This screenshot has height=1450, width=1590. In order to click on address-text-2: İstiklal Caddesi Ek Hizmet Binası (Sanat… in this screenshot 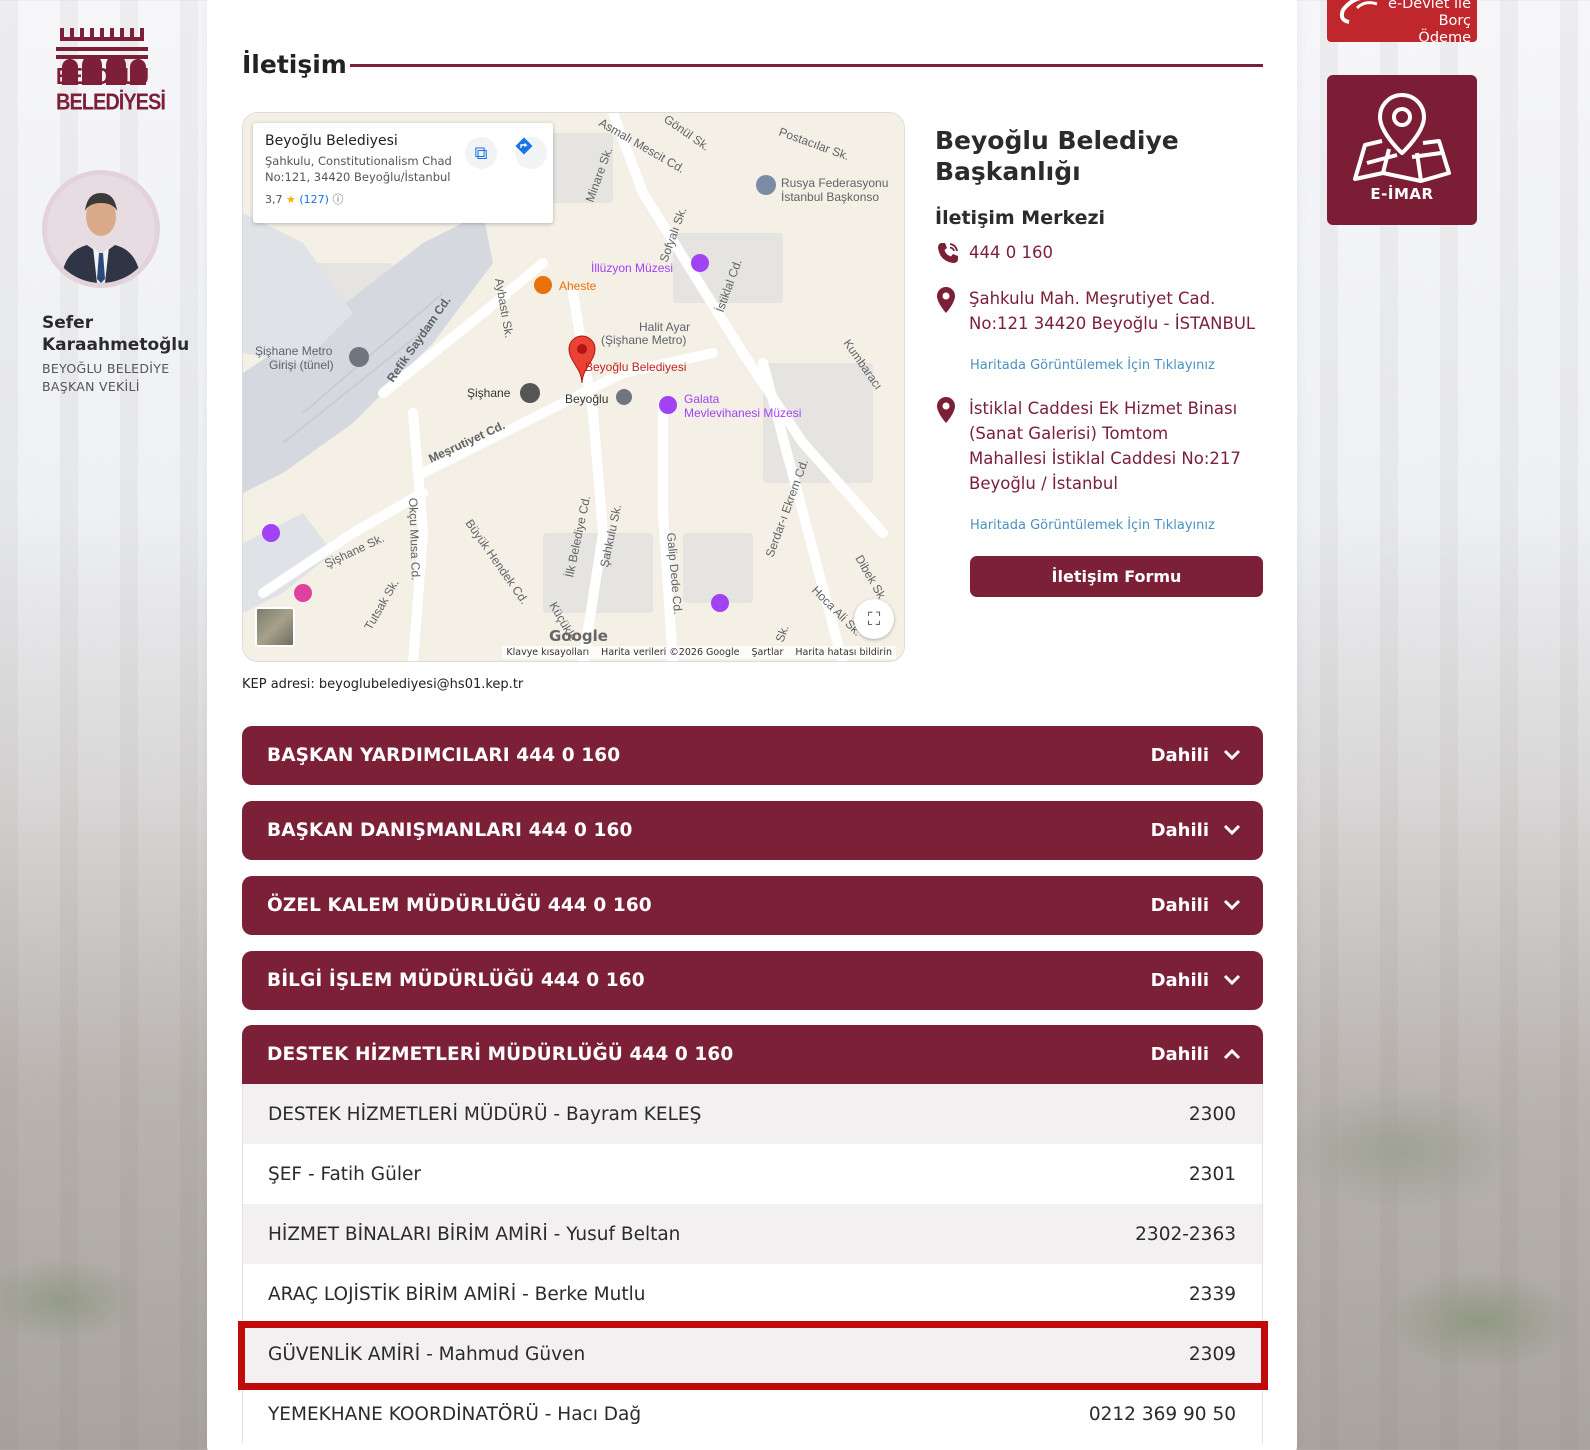, I will do `click(1105, 446)`.